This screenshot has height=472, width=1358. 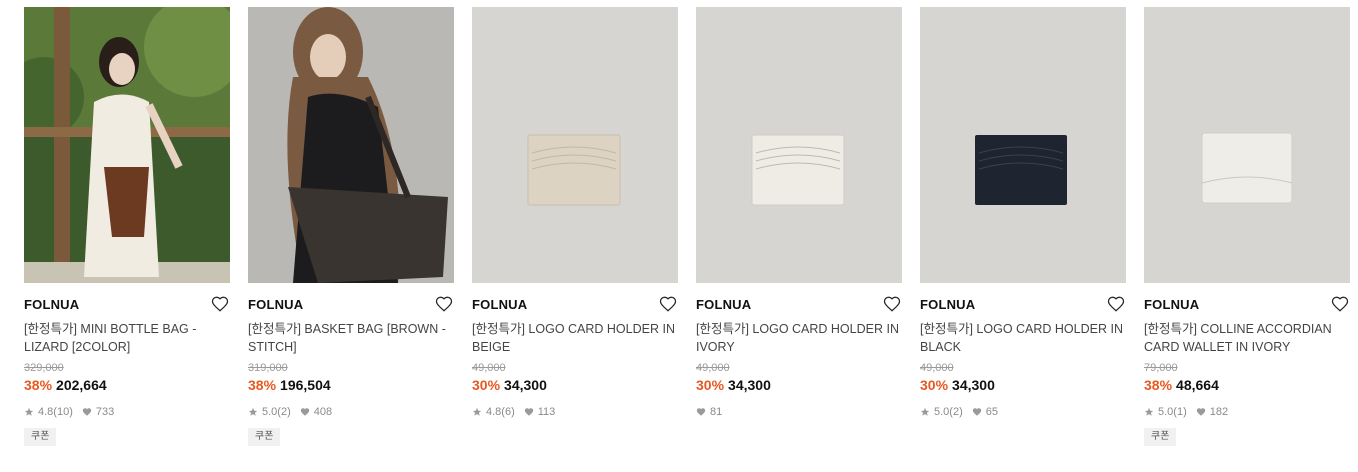 I want to click on product-meta: 81, so click(x=799, y=412).